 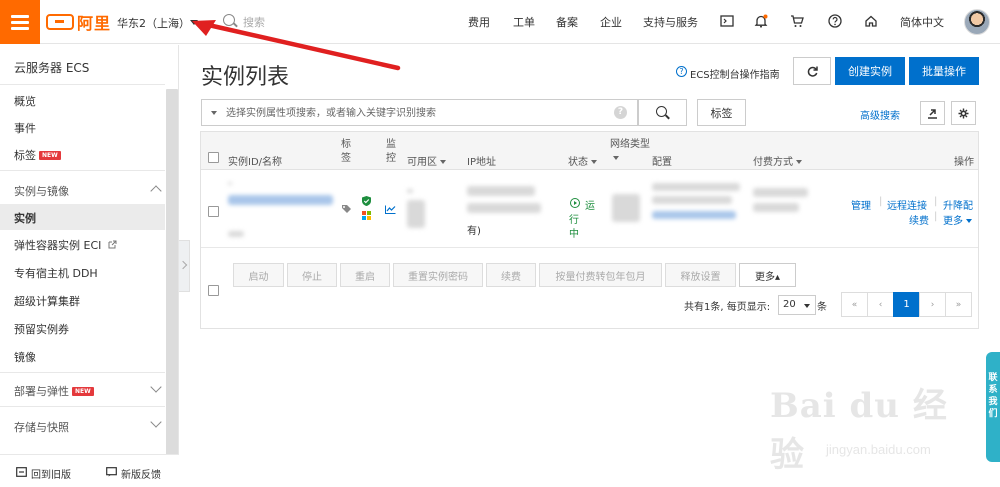 What do you see at coordinates (611, 22) in the screenshot?
I see `nav-enterprise: 企业` at bounding box center [611, 22].